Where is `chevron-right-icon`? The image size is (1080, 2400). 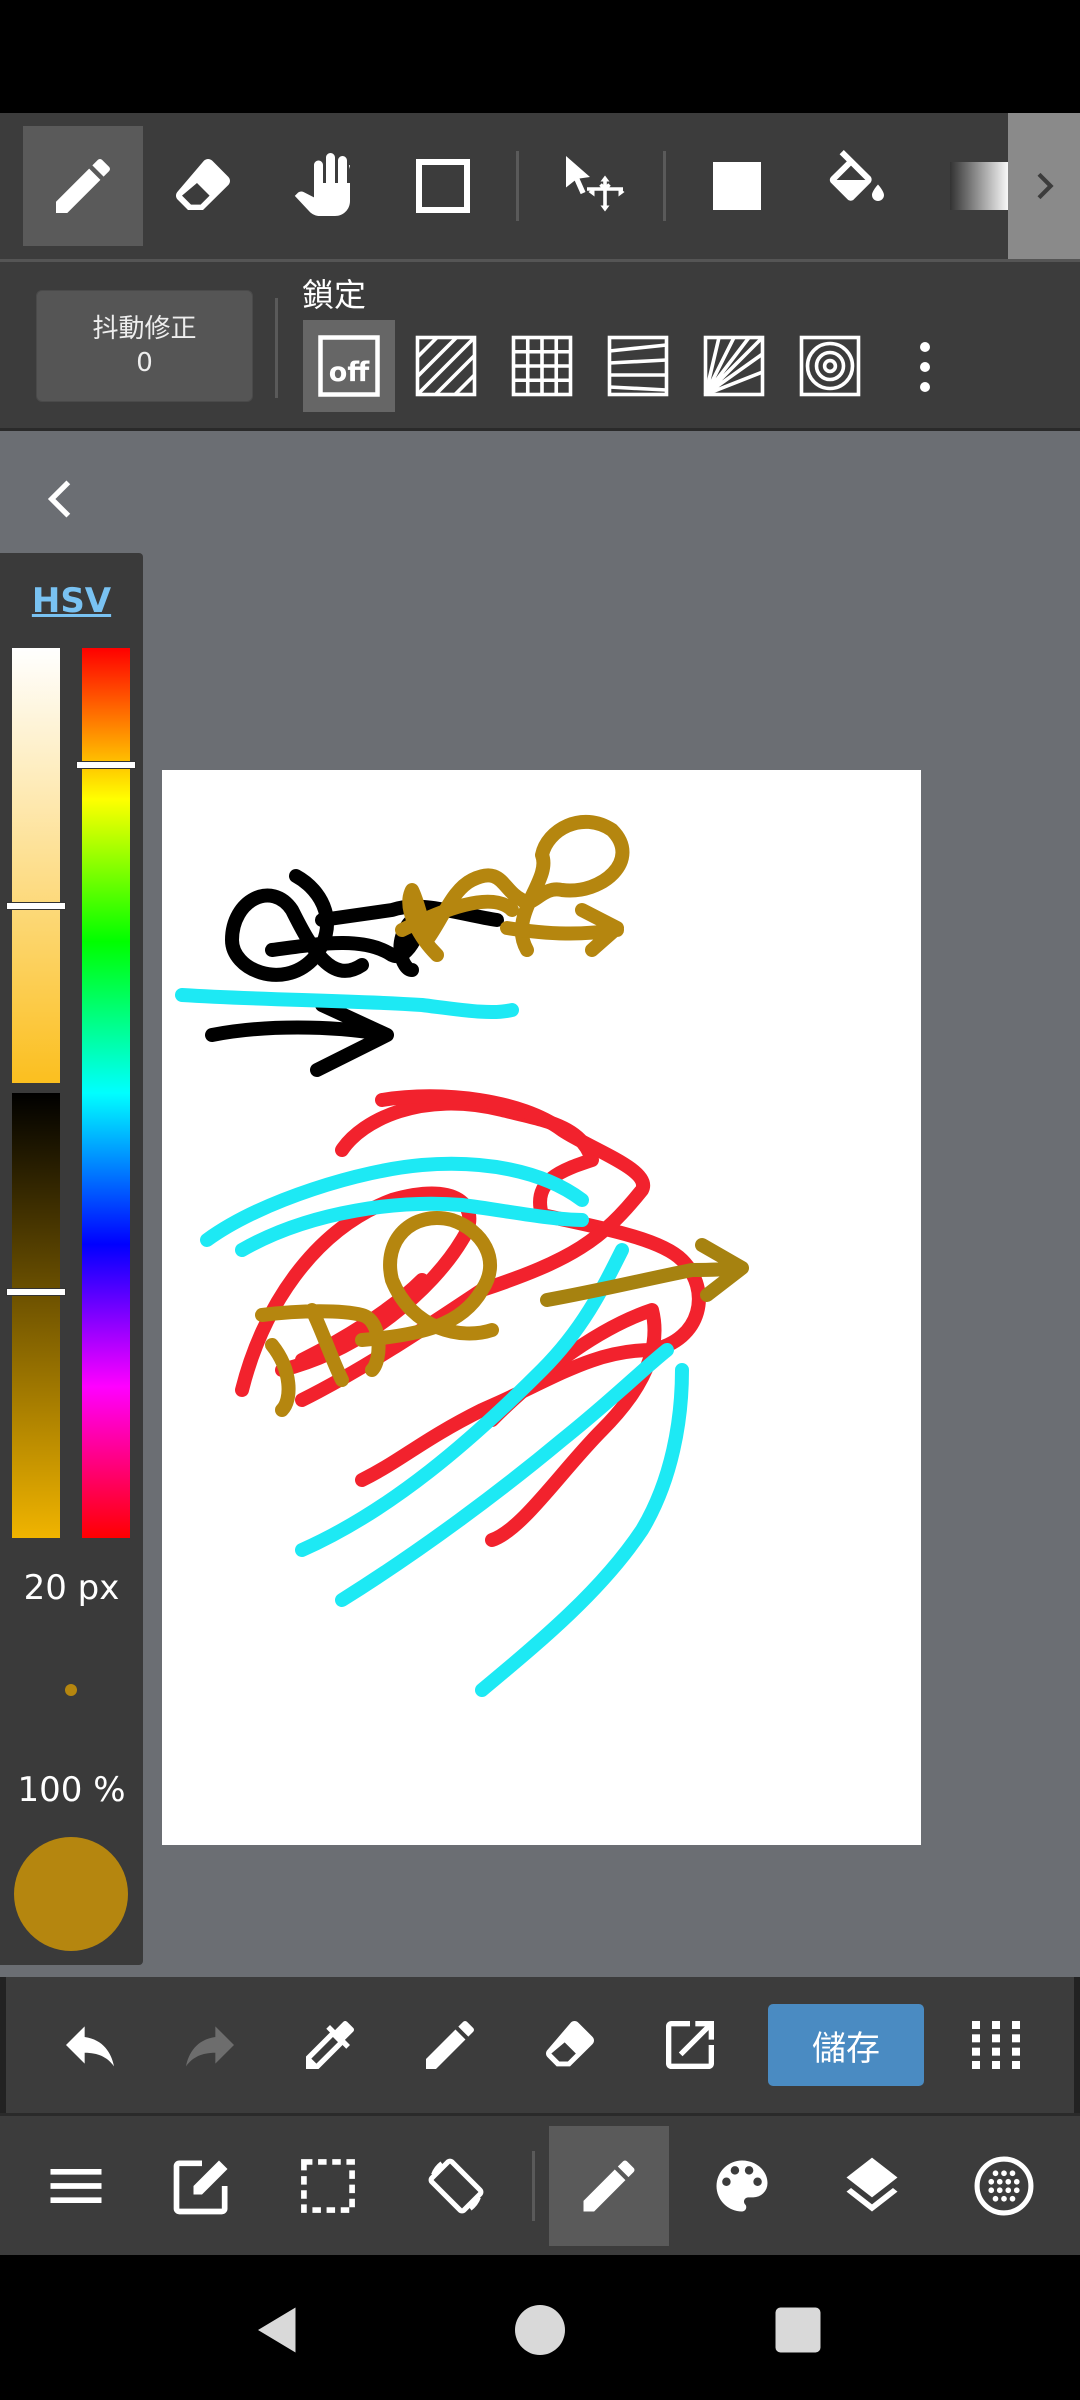
chevron-right-icon is located at coordinates (1045, 186).